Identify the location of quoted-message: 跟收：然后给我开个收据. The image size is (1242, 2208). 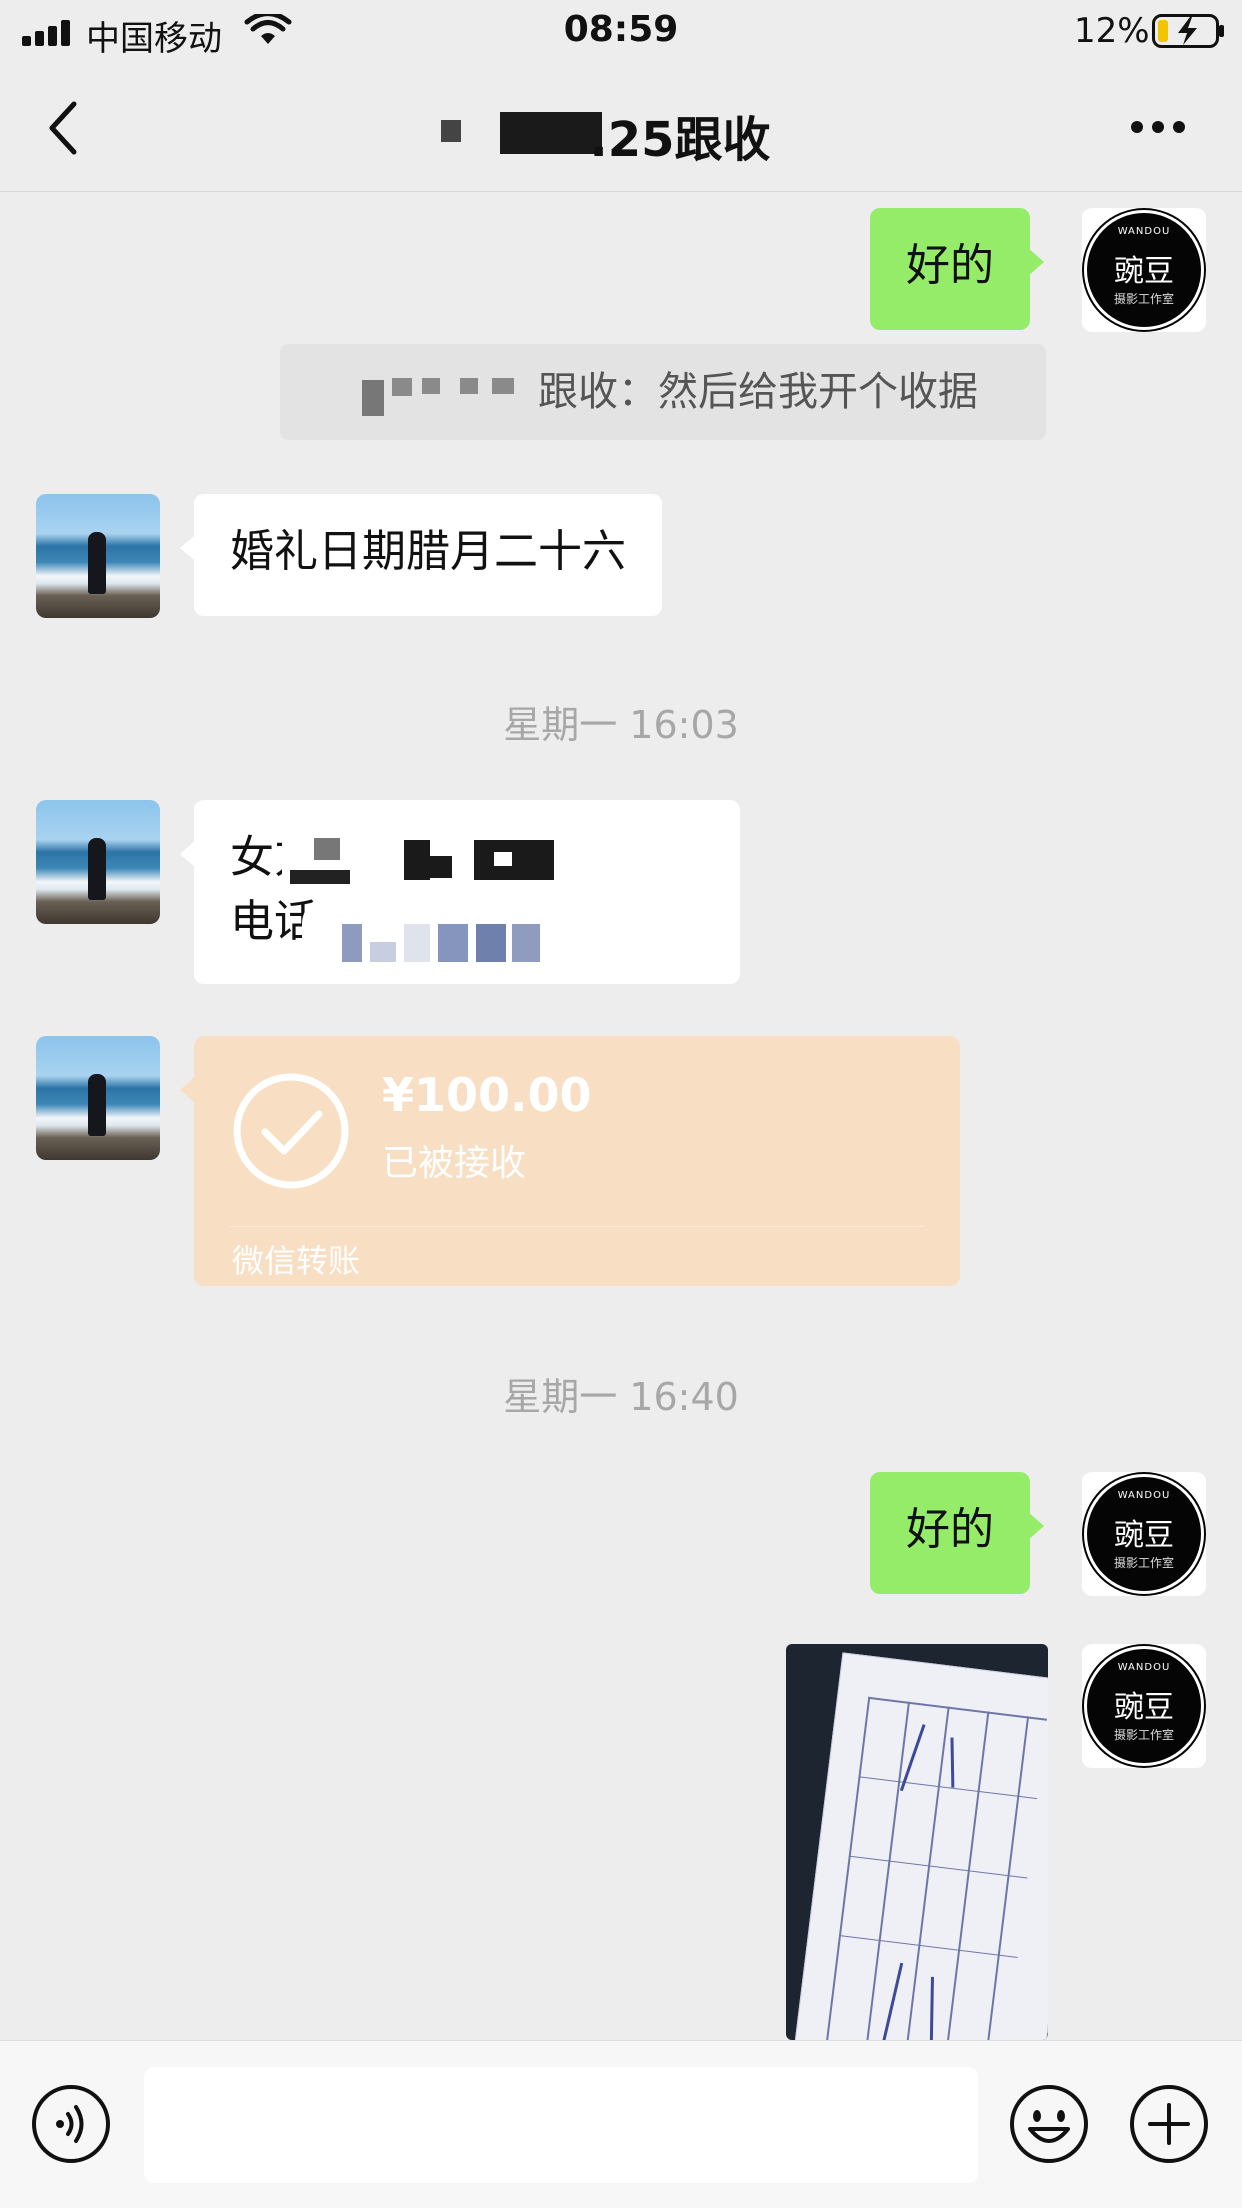
(663, 392).